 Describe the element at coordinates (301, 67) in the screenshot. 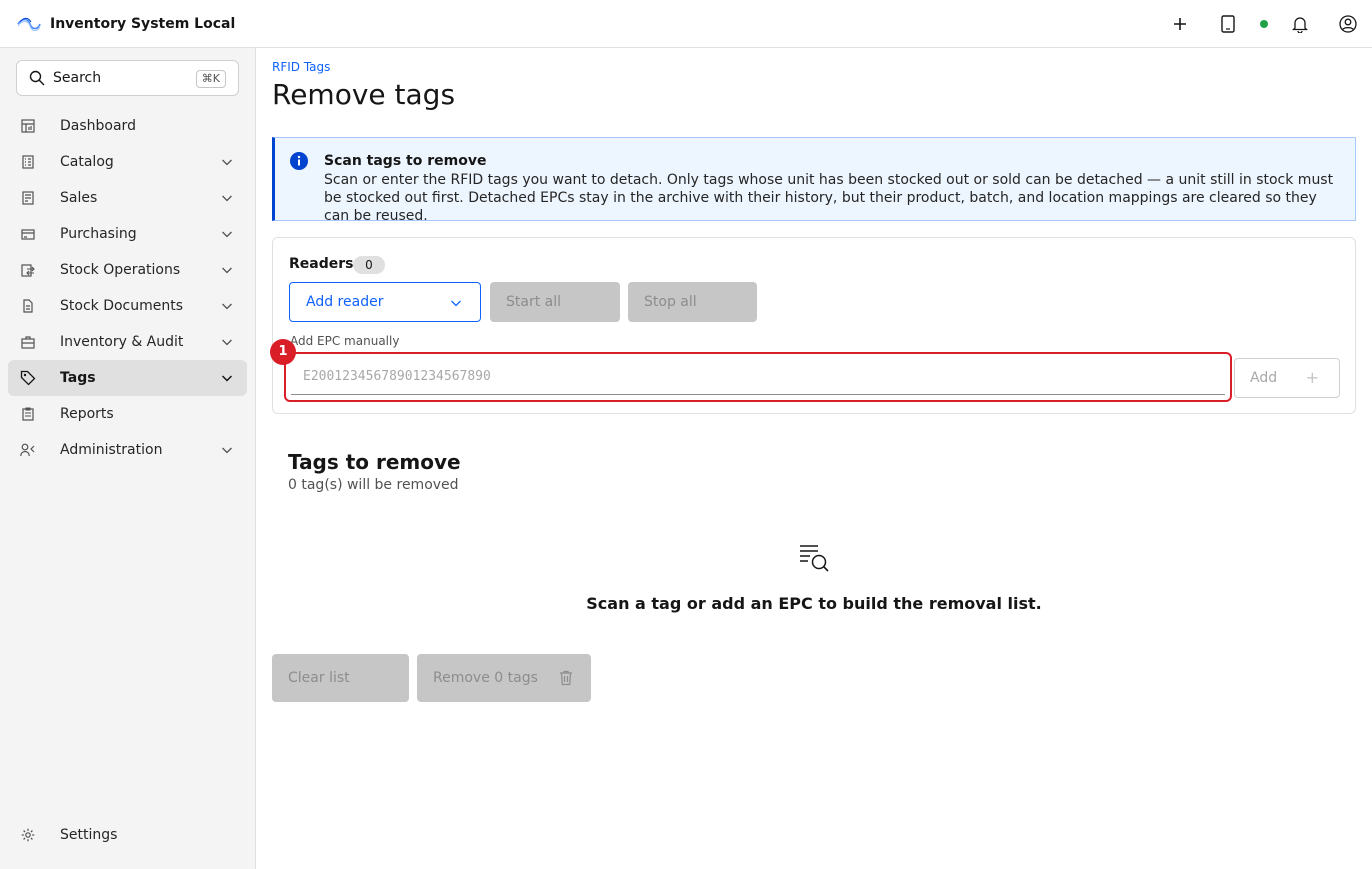

I see `breadcrumb-rfid-tags: RFID Tags` at that location.